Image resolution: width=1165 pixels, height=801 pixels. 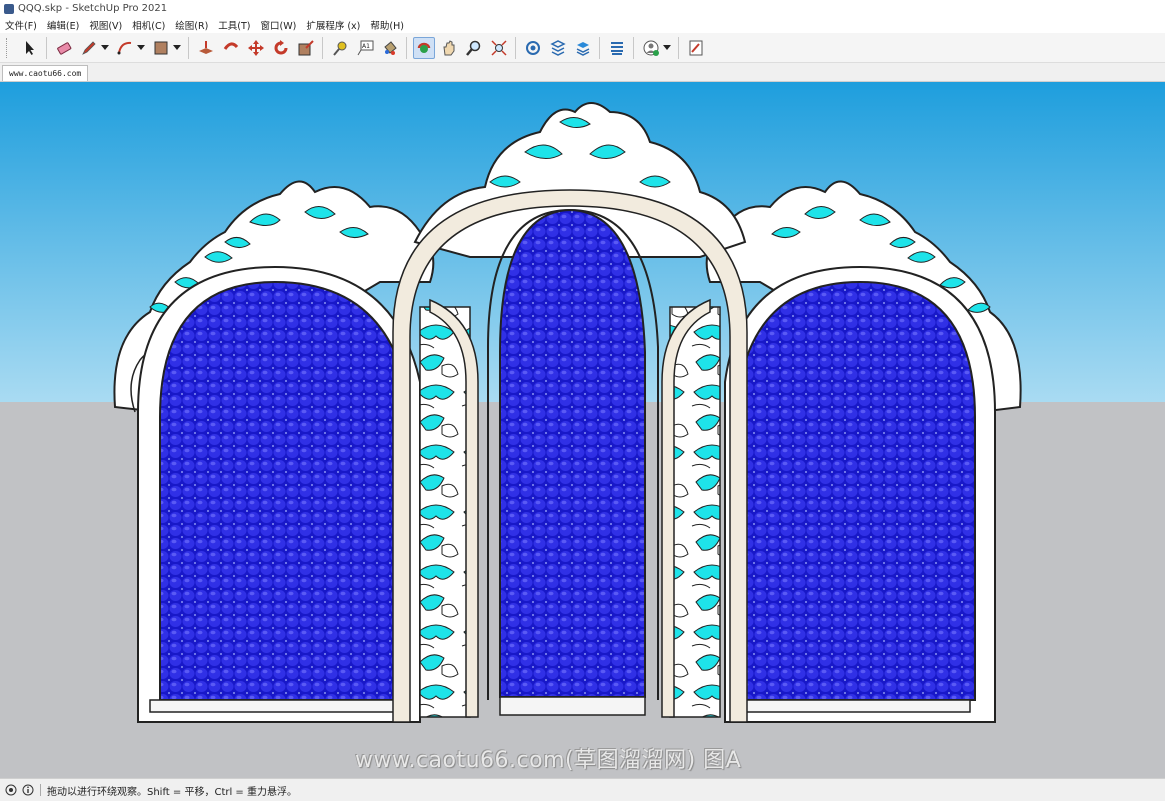 I want to click on center-right-carved-strip, so click(x=695, y=512).